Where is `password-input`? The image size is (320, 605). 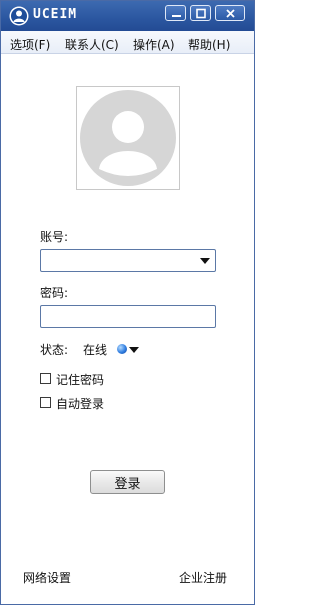
password-input is located at coordinates (122, 317).